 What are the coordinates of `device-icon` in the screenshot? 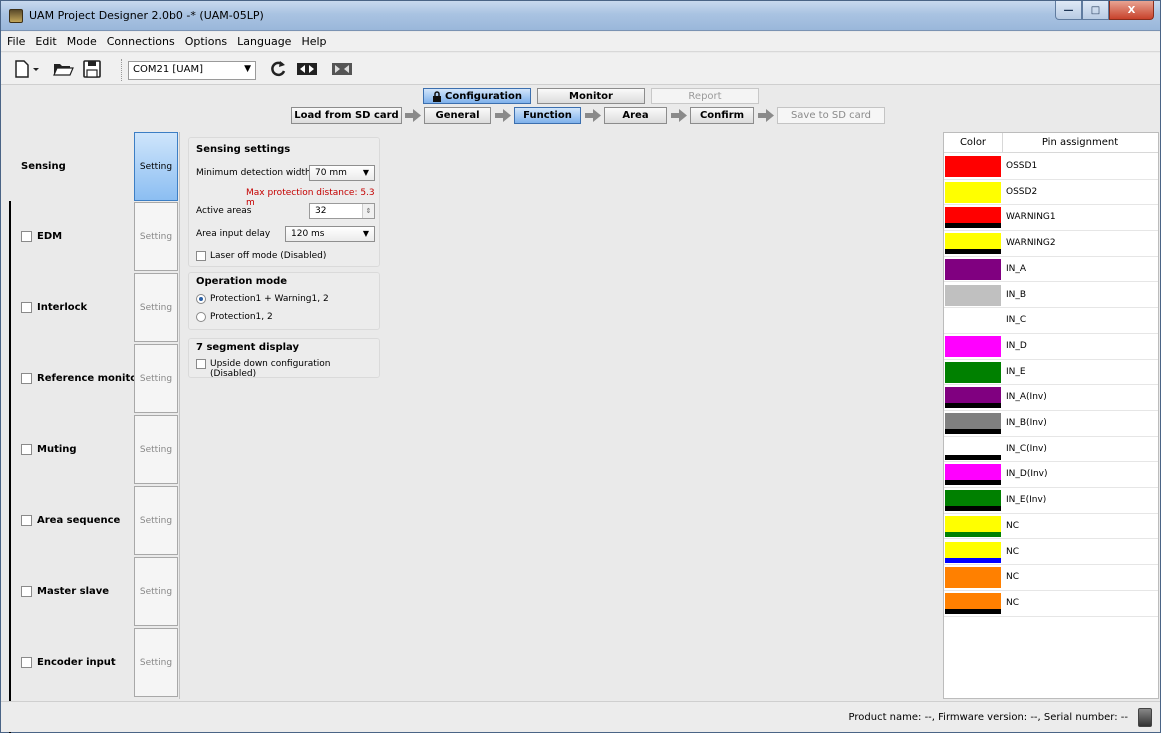 It's located at (1145, 717).